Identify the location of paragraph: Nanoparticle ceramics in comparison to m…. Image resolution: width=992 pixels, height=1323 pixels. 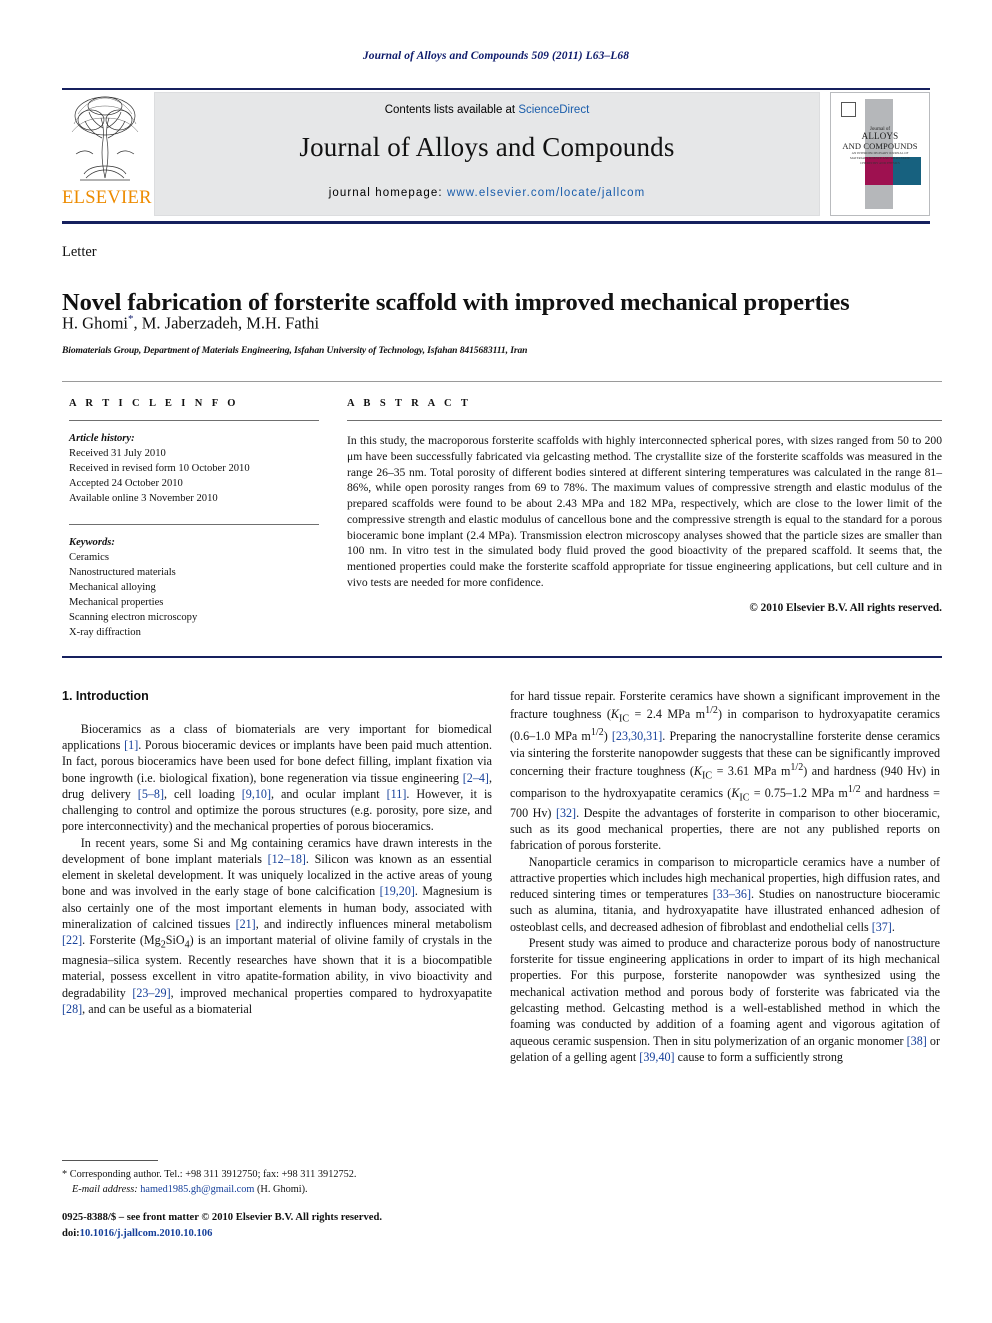
(725, 894).